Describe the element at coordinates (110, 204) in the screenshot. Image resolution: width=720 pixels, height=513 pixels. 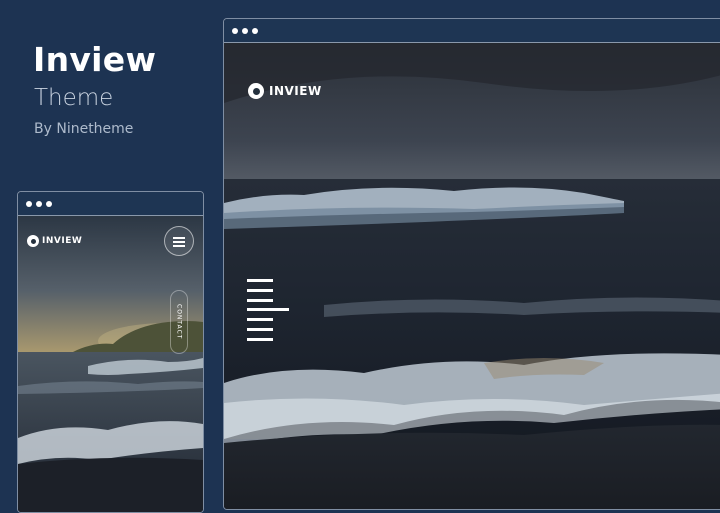
I see `mobile-titlebar` at that location.